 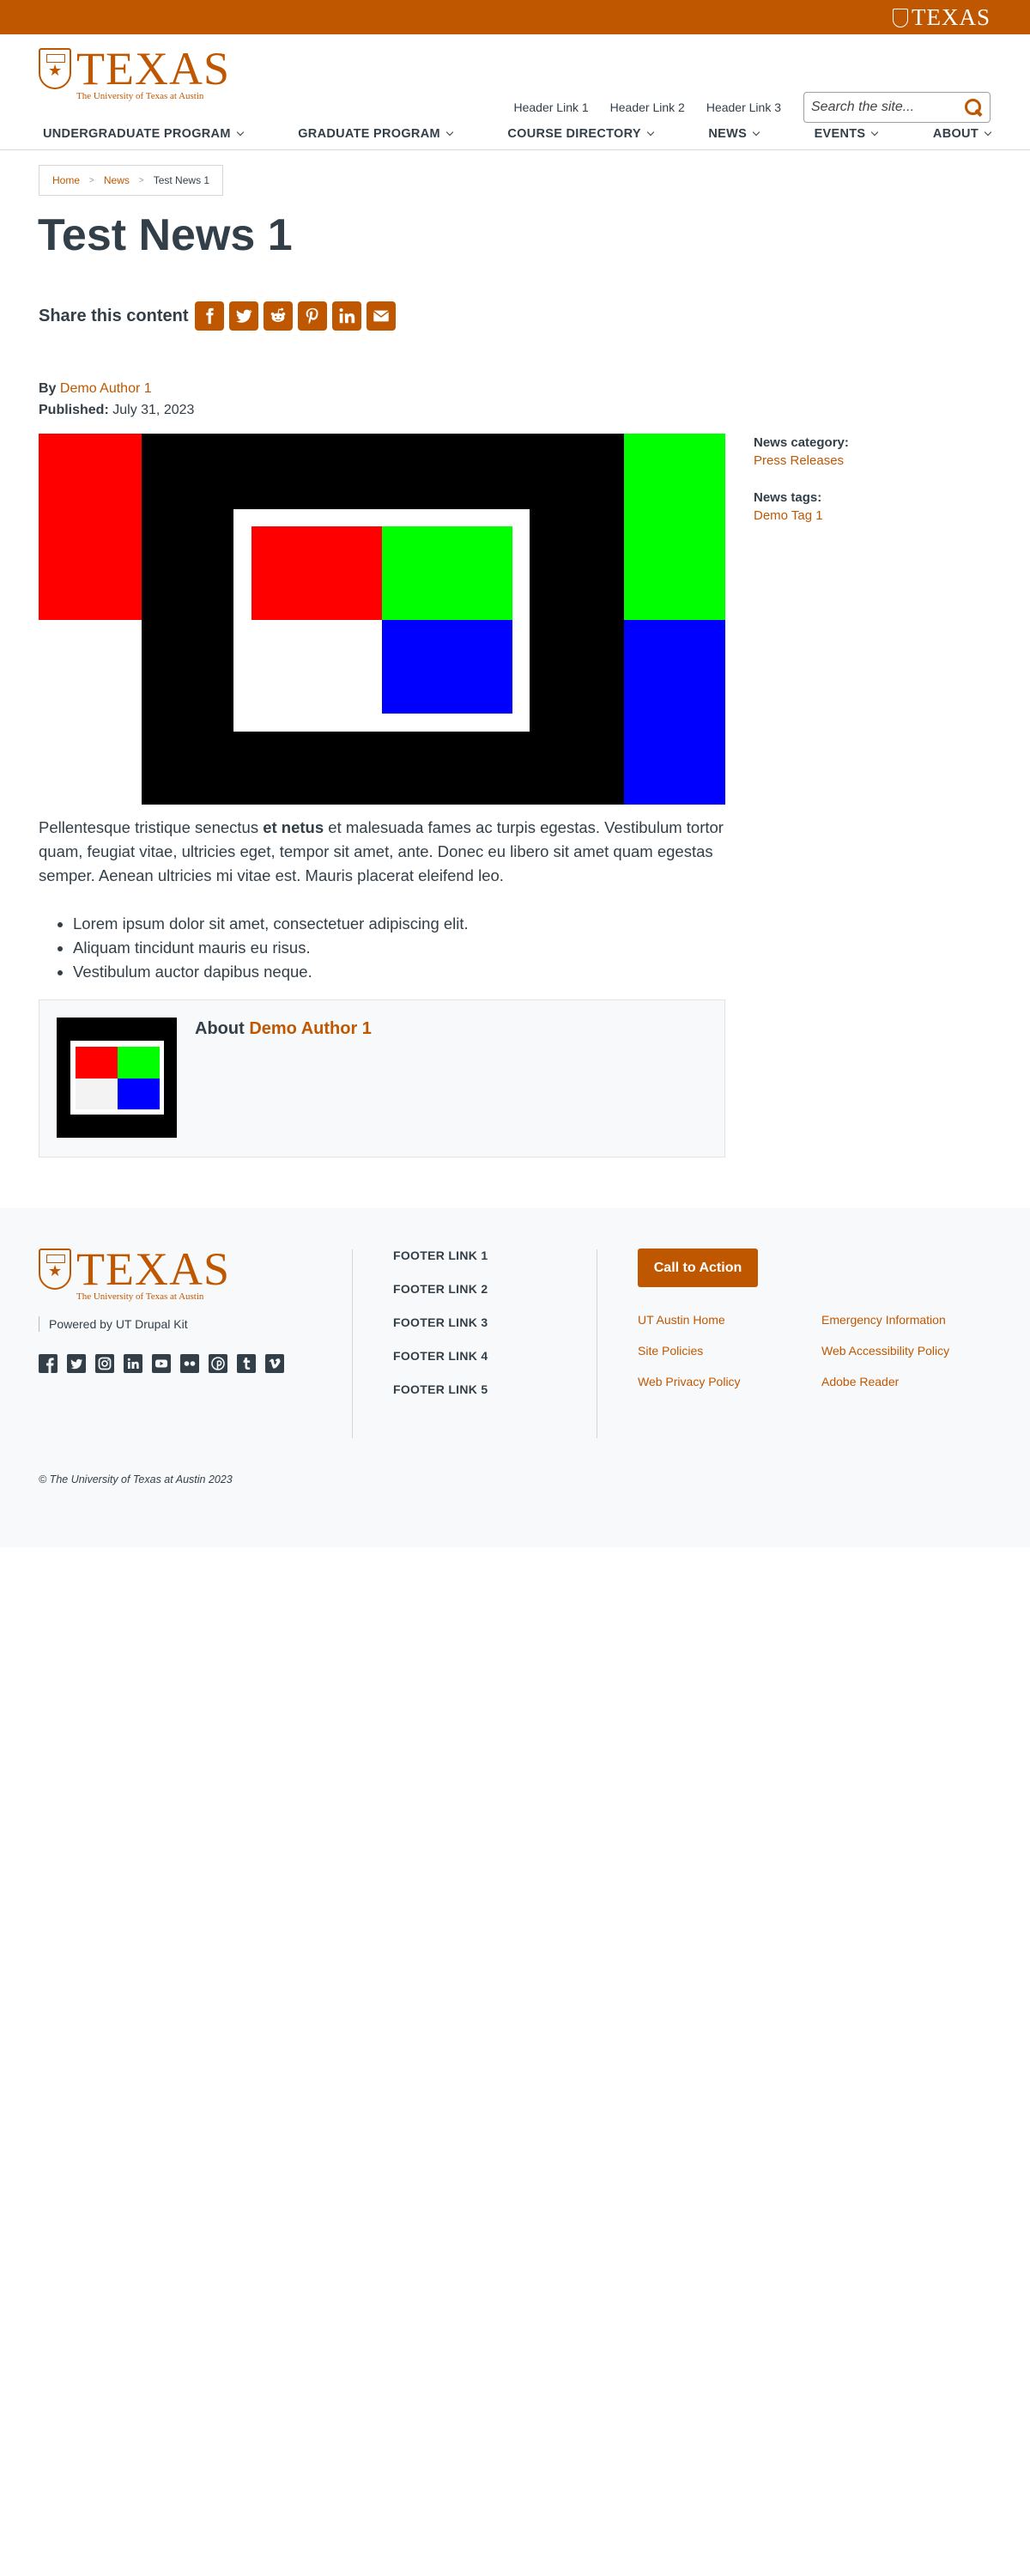 I want to click on share-bar: Share this content, so click(x=218, y=316).